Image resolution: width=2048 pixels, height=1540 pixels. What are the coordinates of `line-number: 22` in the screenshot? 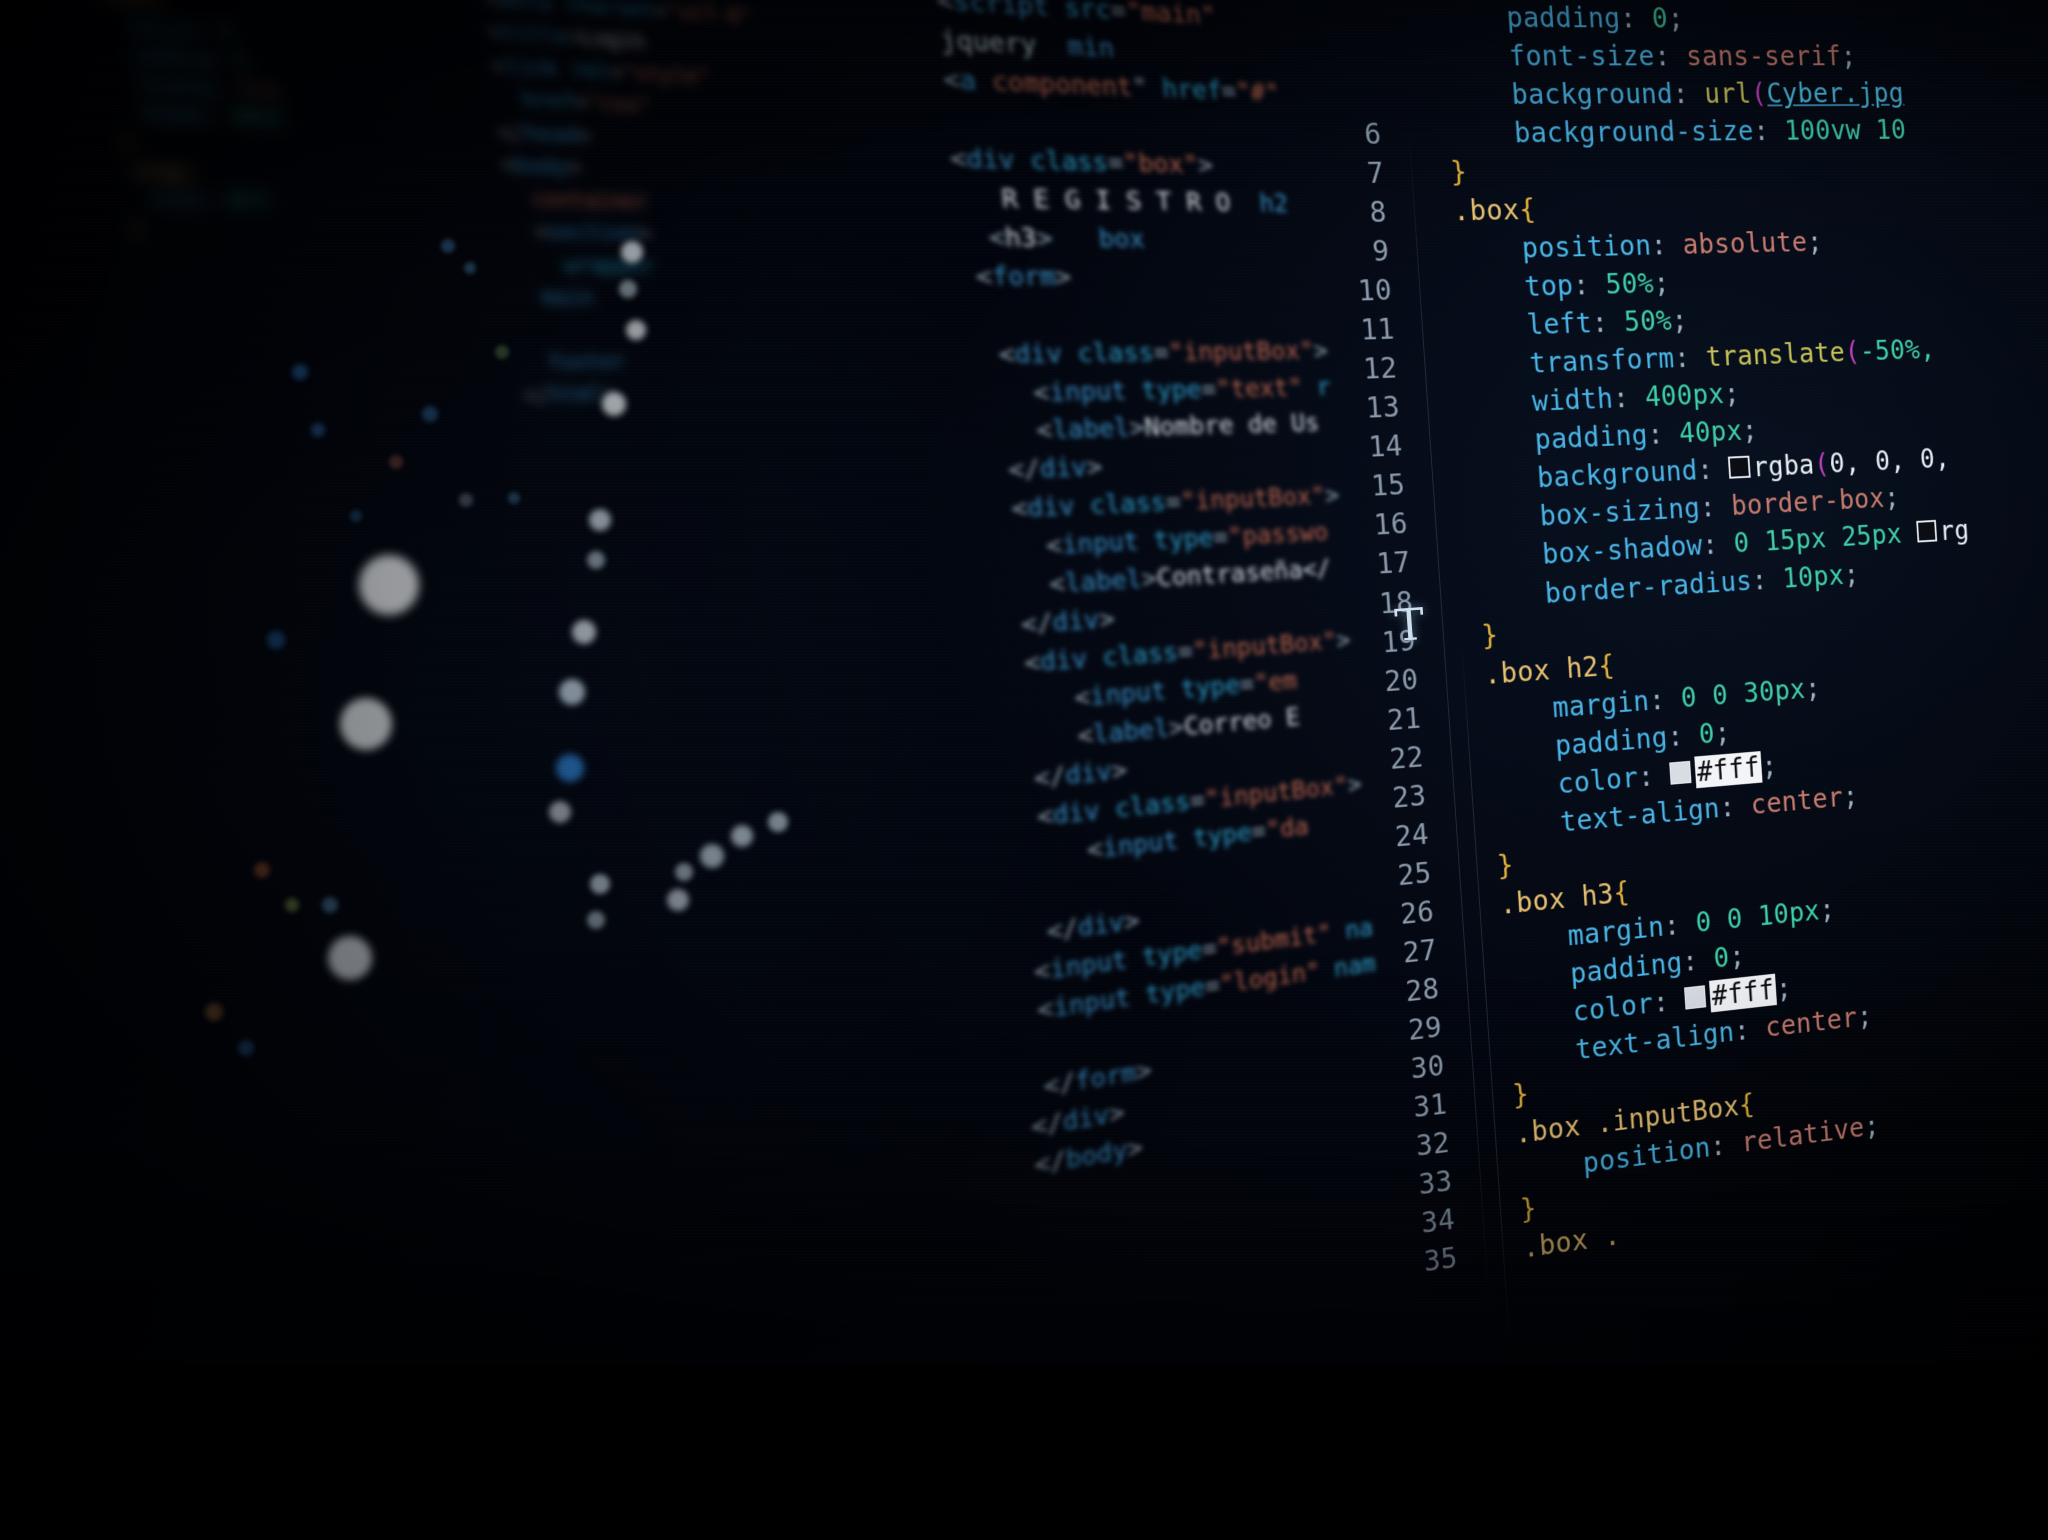 It's located at (1402, 758).